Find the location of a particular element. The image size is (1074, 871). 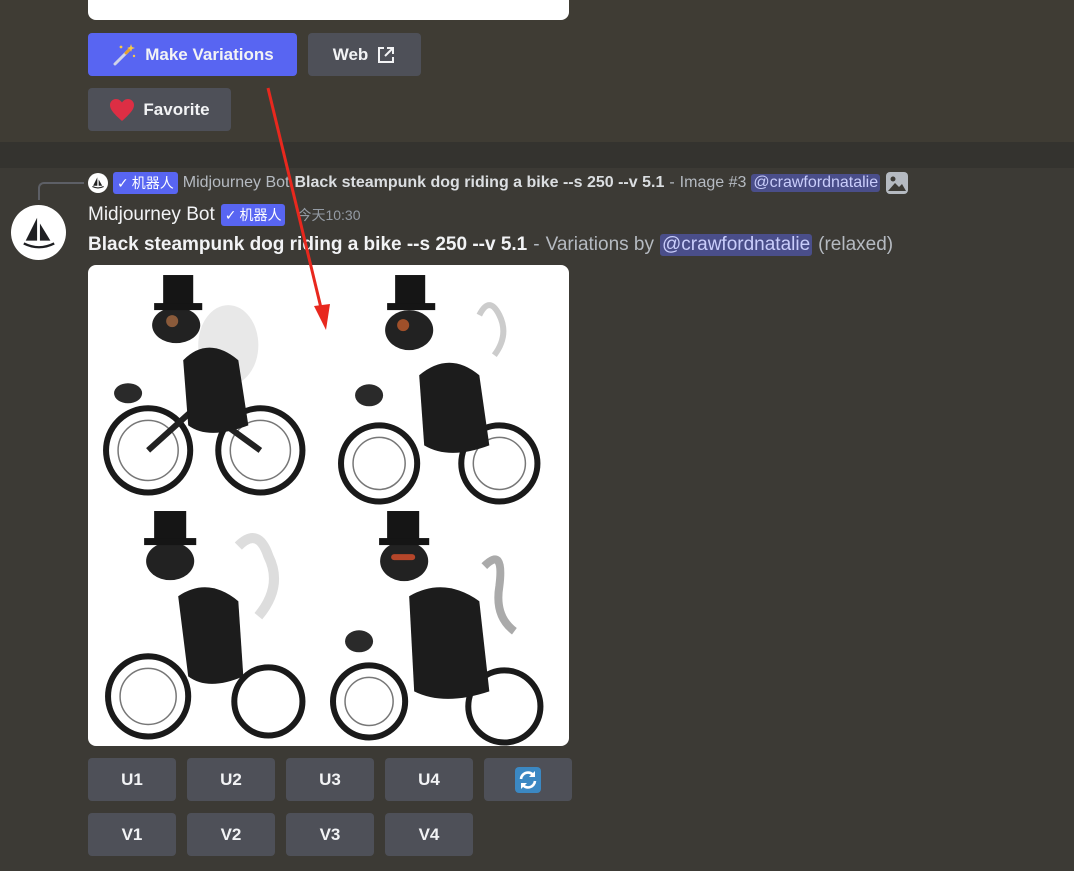

variation-1-label: V1 is located at coordinates (132, 834).